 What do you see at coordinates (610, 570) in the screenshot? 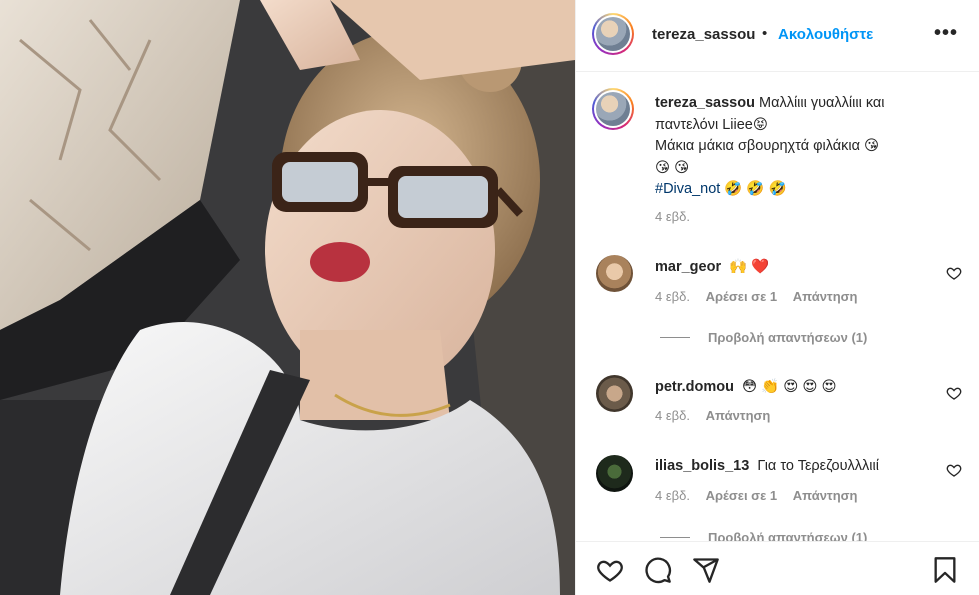
I see `heart-icon` at bounding box center [610, 570].